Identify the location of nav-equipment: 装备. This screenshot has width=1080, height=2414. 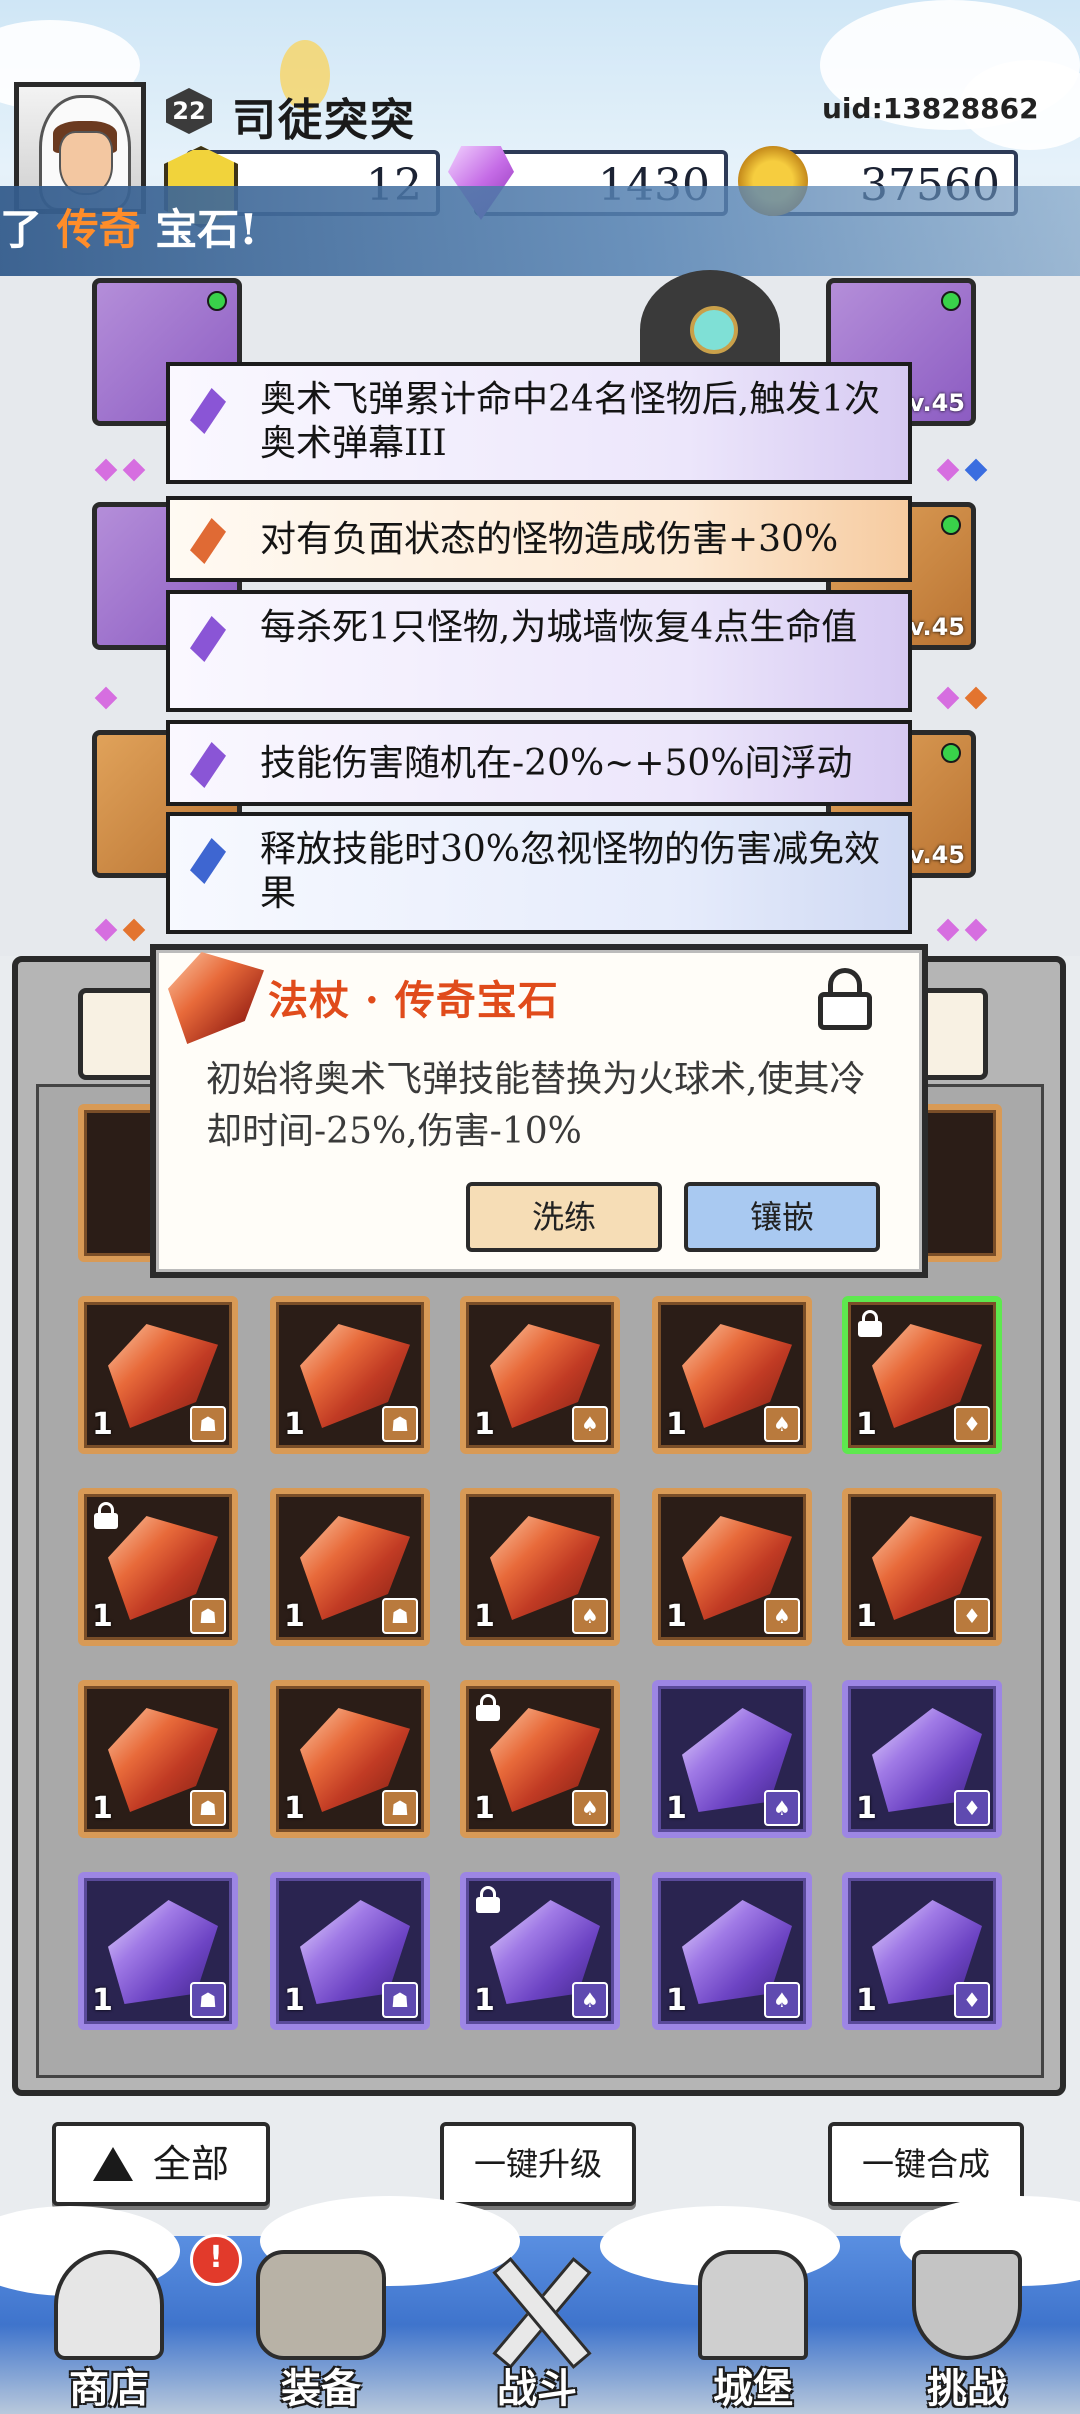
(321, 2327).